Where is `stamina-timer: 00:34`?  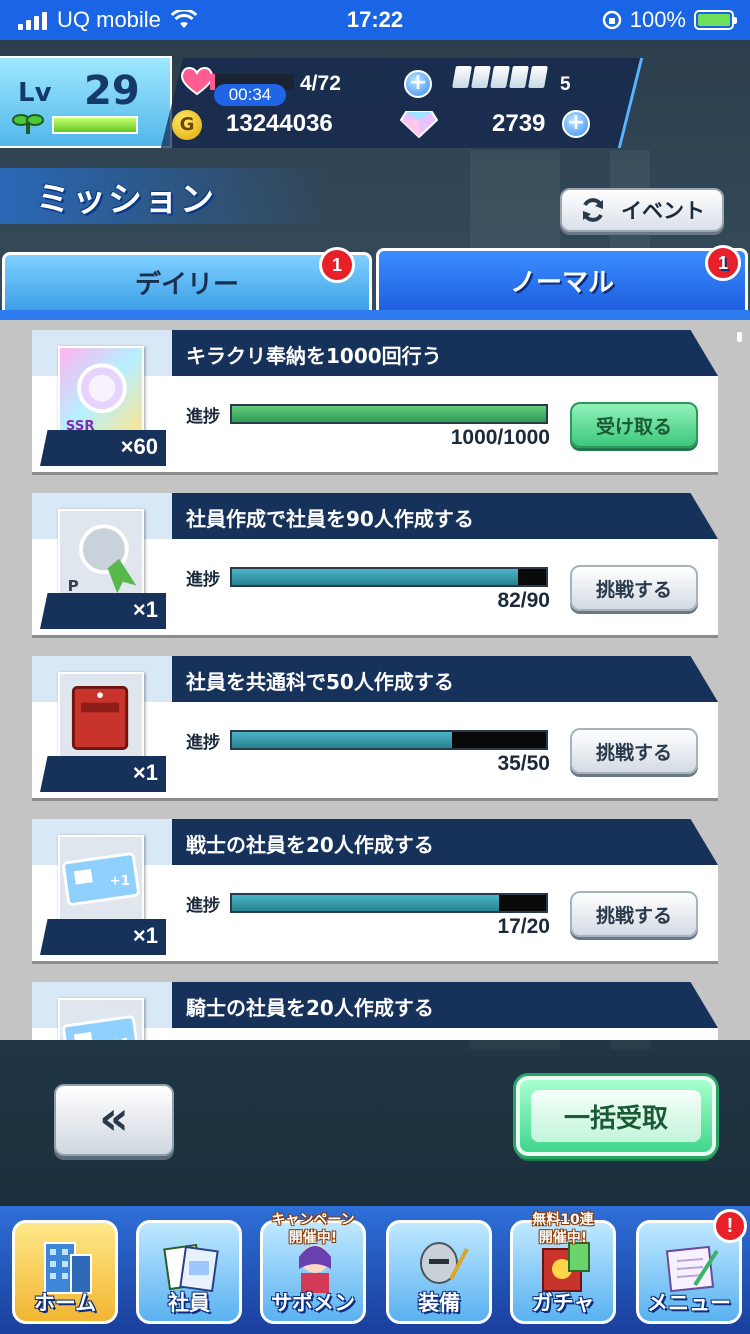
stamina-timer: 00:34 is located at coordinates (250, 95).